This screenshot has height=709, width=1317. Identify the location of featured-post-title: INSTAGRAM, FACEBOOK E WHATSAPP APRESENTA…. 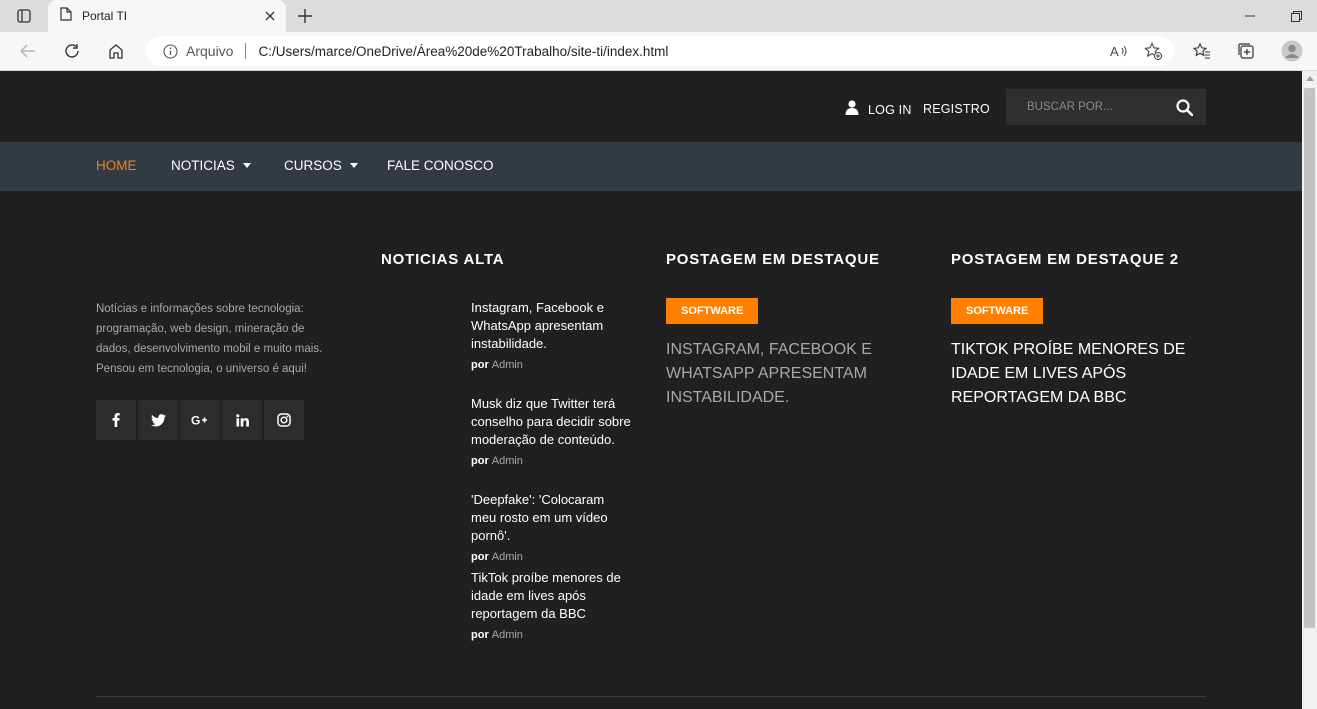
(796, 374).